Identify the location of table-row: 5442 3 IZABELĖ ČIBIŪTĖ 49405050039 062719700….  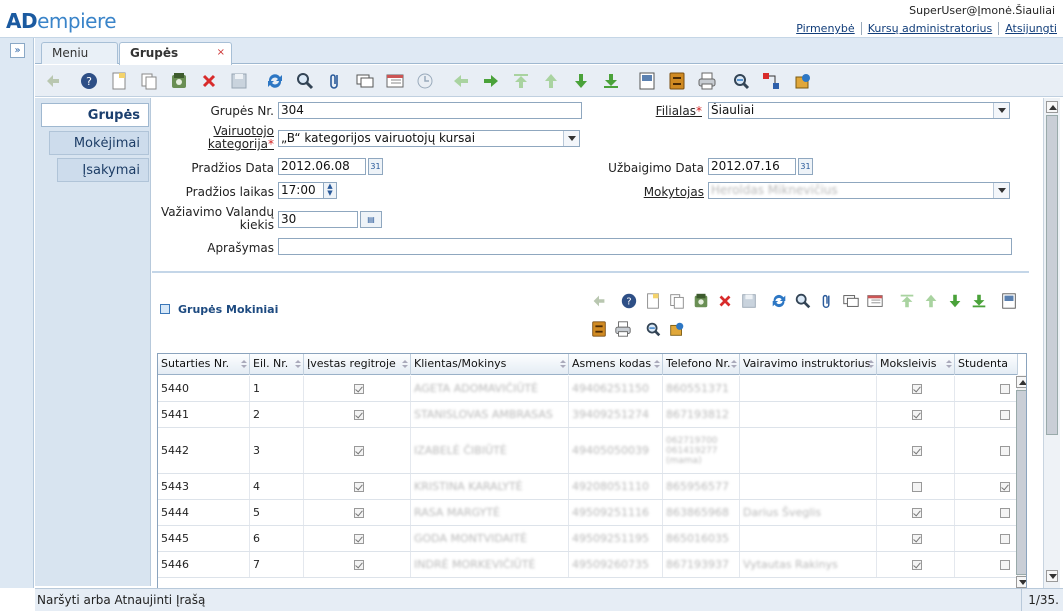
(588, 451).